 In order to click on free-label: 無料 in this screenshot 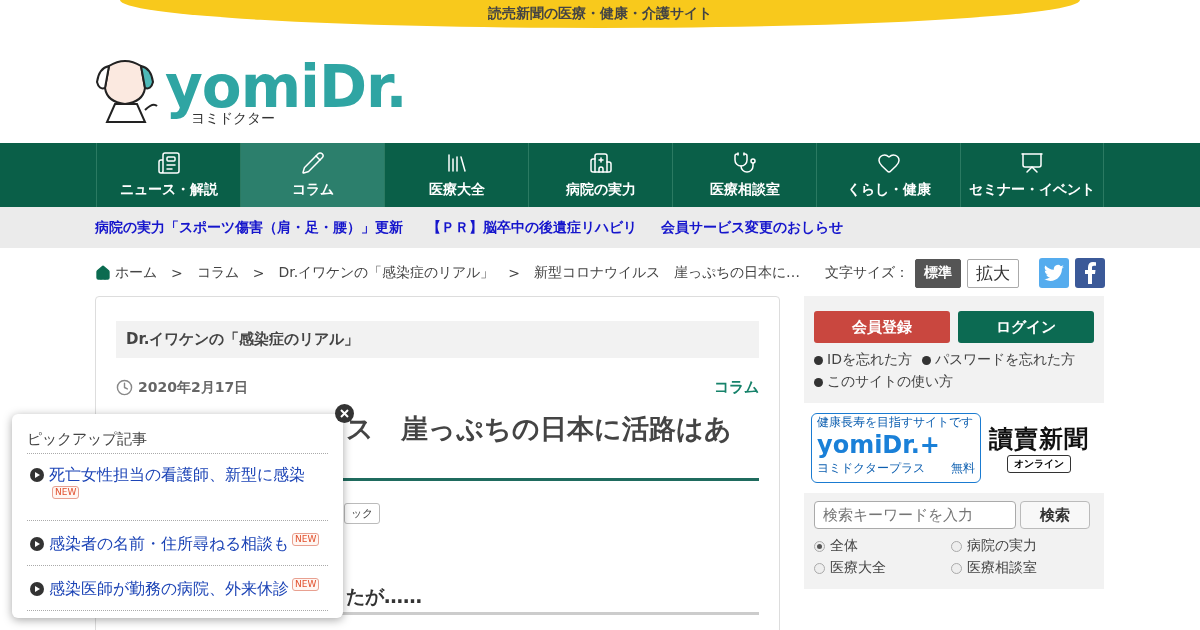, I will do `click(963, 468)`.